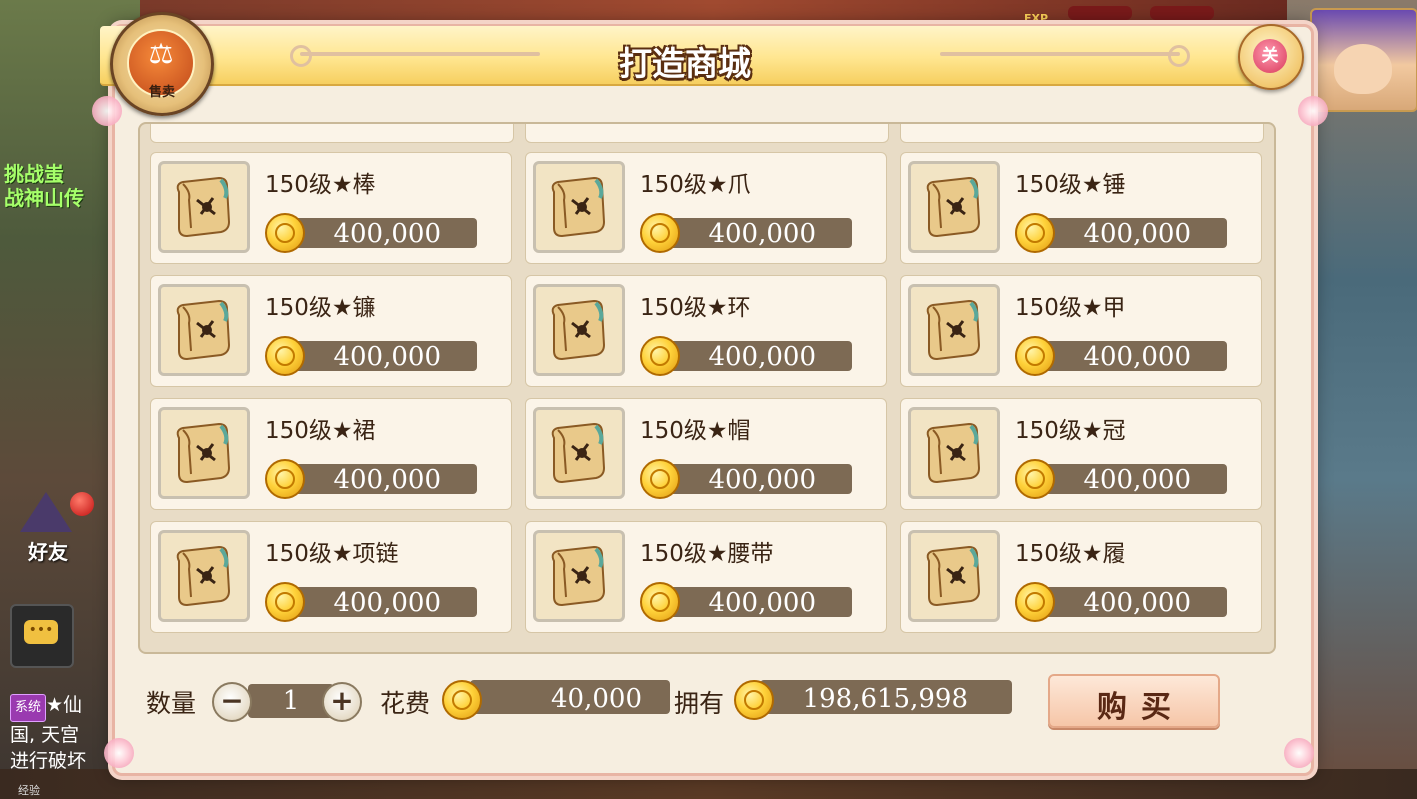 This screenshot has height=799, width=1417. I want to click on item-name: 150级★镰, so click(320, 308).